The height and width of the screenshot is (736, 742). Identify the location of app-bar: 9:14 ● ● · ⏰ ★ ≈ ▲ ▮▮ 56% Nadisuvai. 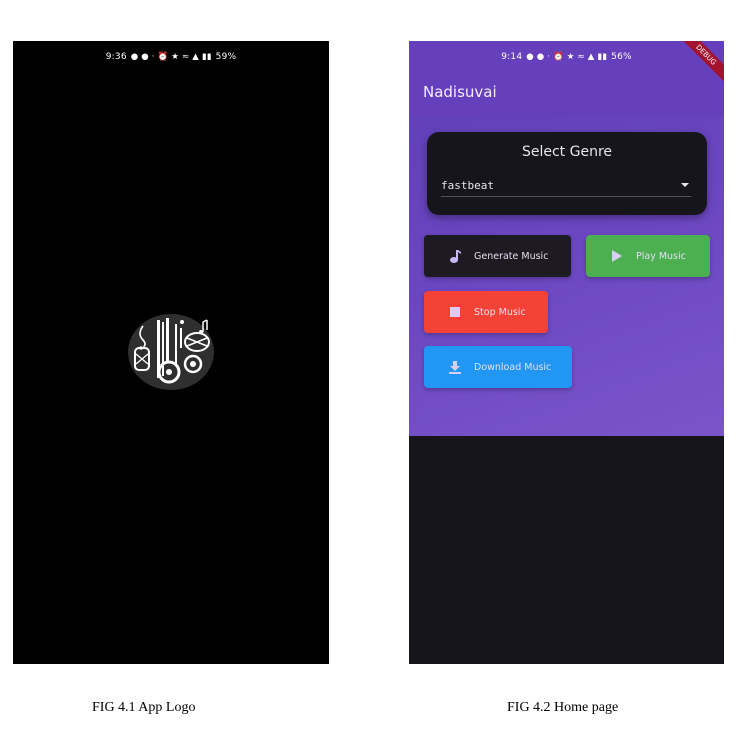
(566, 79).